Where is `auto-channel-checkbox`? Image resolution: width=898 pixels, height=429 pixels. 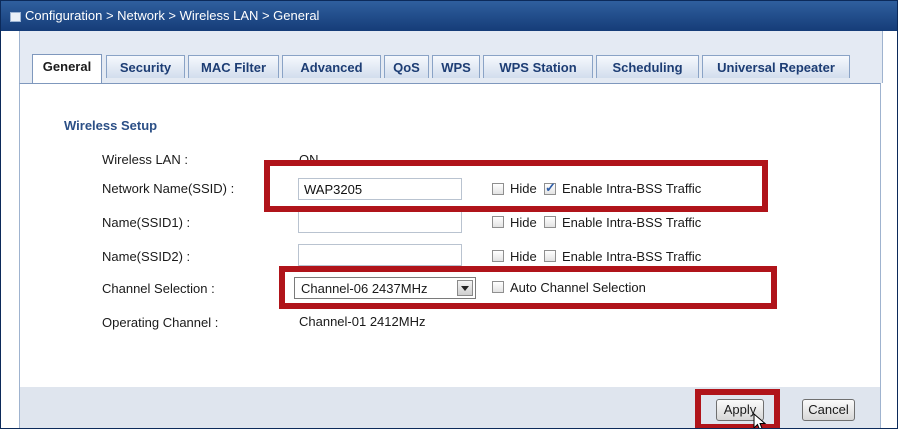 auto-channel-checkbox is located at coordinates (498, 287).